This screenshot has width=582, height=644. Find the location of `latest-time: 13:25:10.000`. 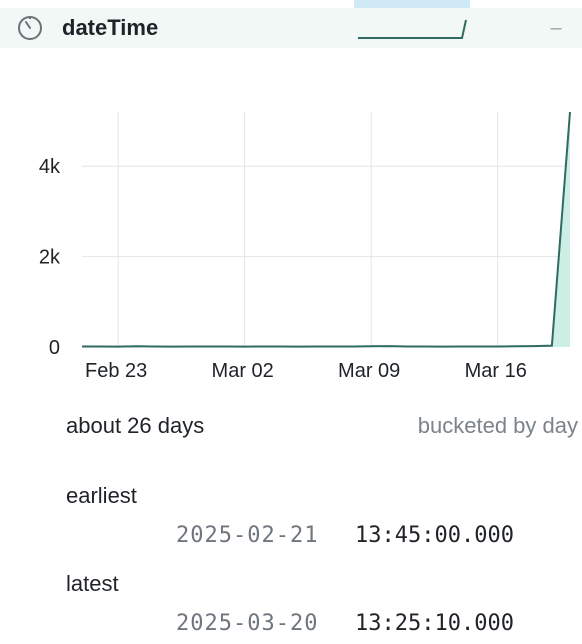

latest-time: 13:25:10.000 is located at coordinates (434, 623).